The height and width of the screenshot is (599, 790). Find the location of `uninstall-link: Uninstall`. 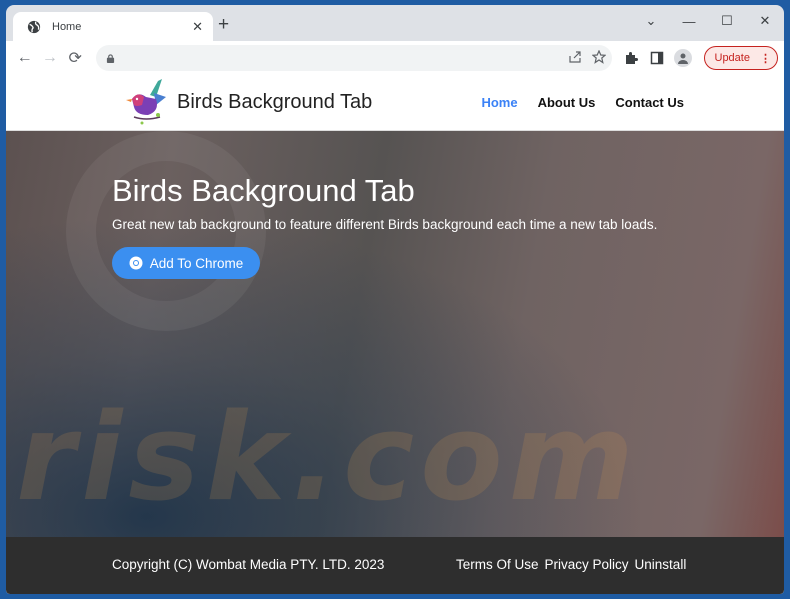

uninstall-link: Uninstall is located at coordinates (661, 564).